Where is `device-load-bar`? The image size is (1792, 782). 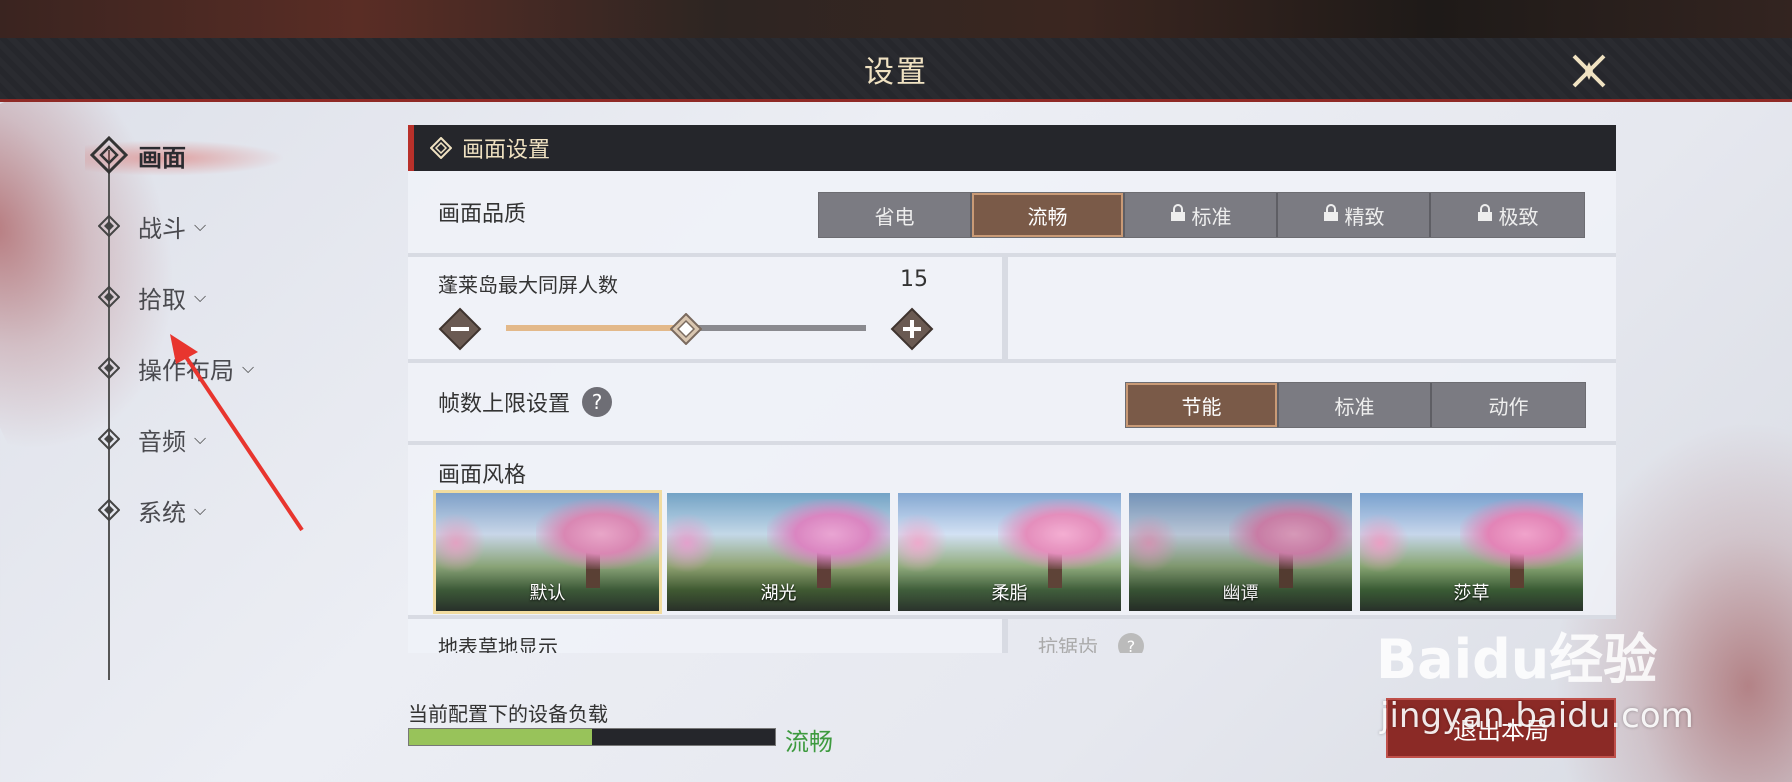
device-load-bar is located at coordinates (592, 737).